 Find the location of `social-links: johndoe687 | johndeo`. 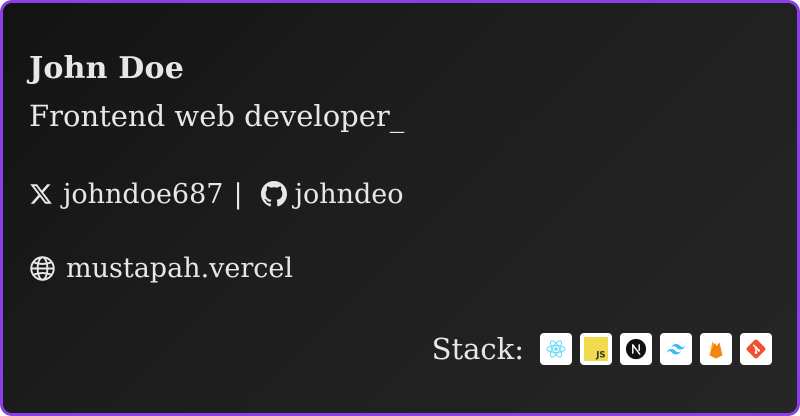

social-links: johndoe687 | johndeo is located at coordinates (216, 194).